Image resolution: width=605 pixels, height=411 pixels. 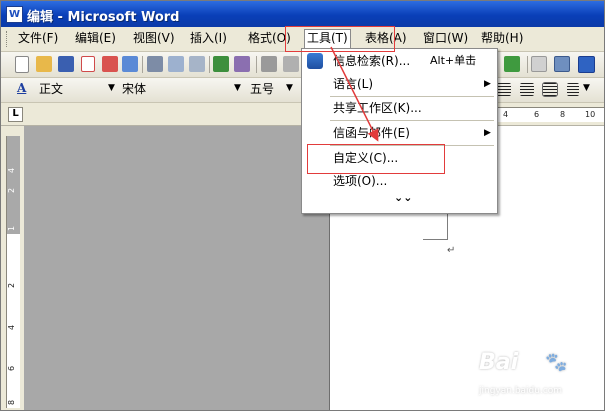 I want to click on watermark-brand: Bai, so click(x=499, y=362).